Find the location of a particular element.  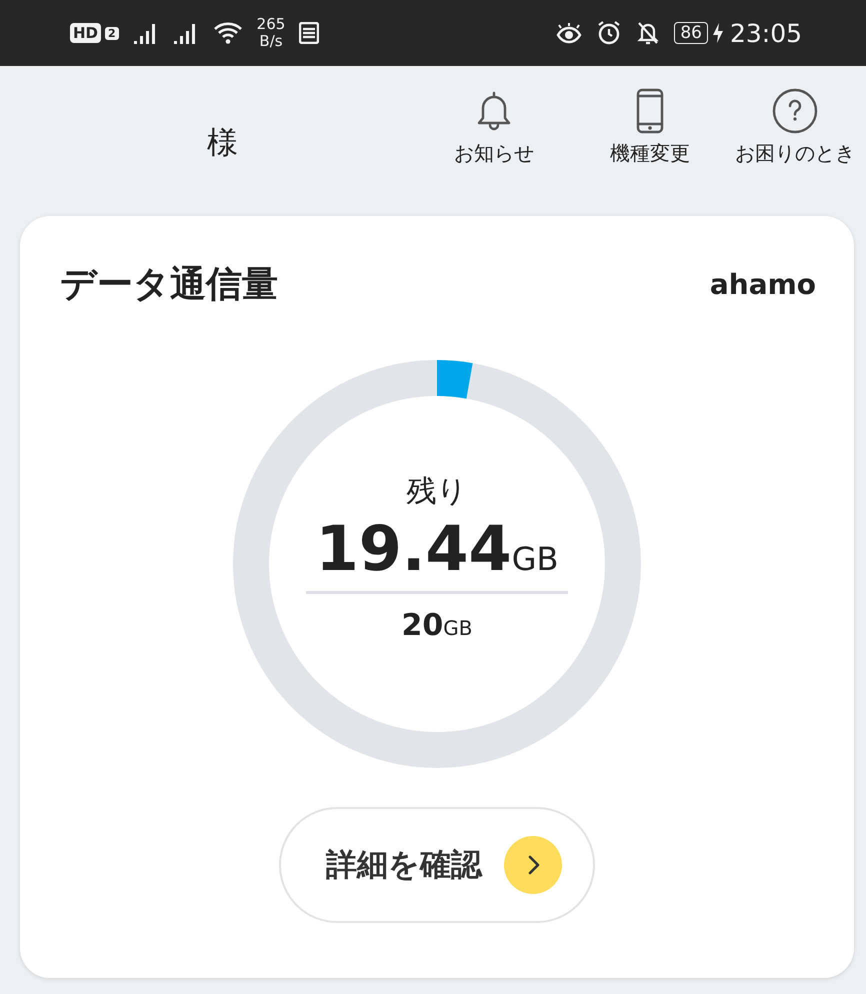

net-unit: B/s is located at coordinates (271, 41).